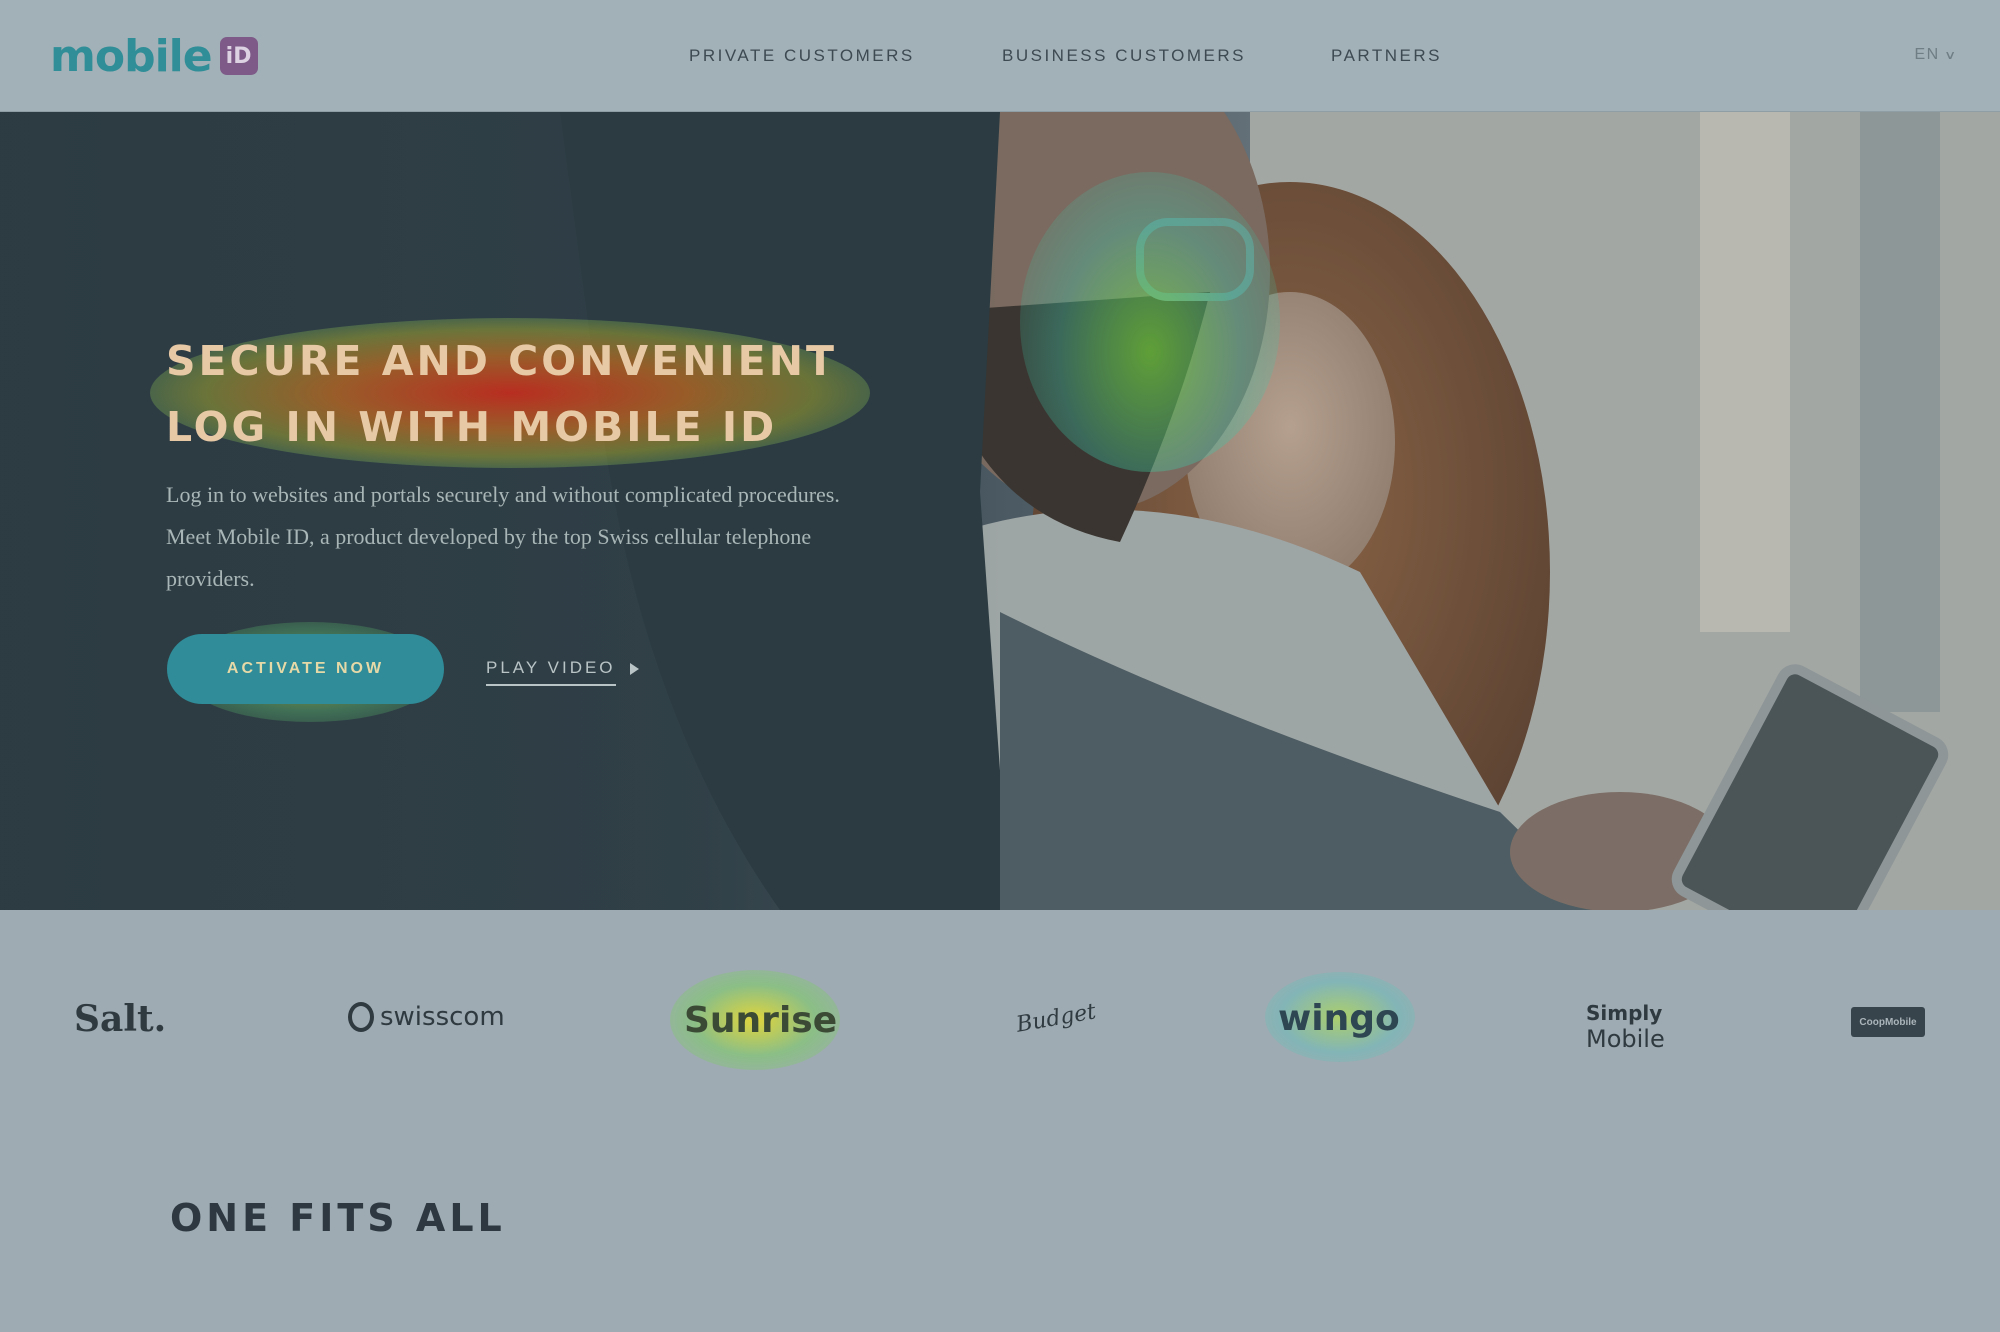  What do you see at coordinates (1951, 55) in the screenshot?
I see `chevron-down-icon: ∨` at bounding box center [1951, 55].